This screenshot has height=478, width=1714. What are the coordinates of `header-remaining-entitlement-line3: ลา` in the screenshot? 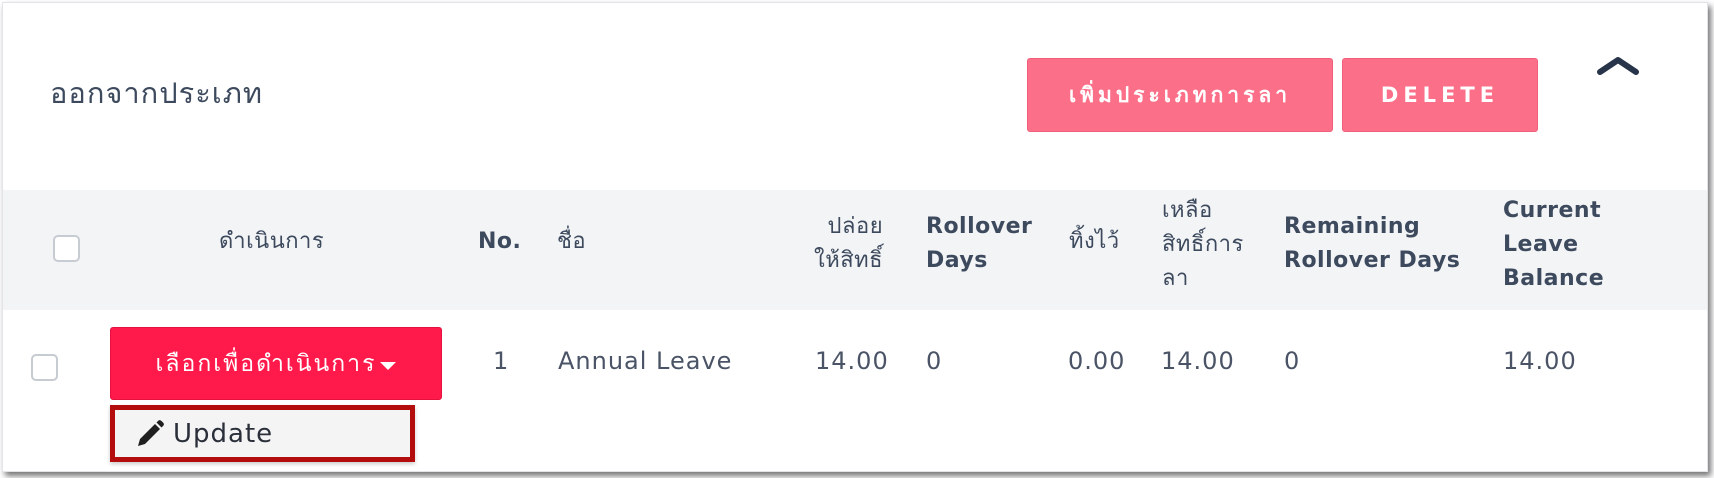 It's located at (1175, 278).